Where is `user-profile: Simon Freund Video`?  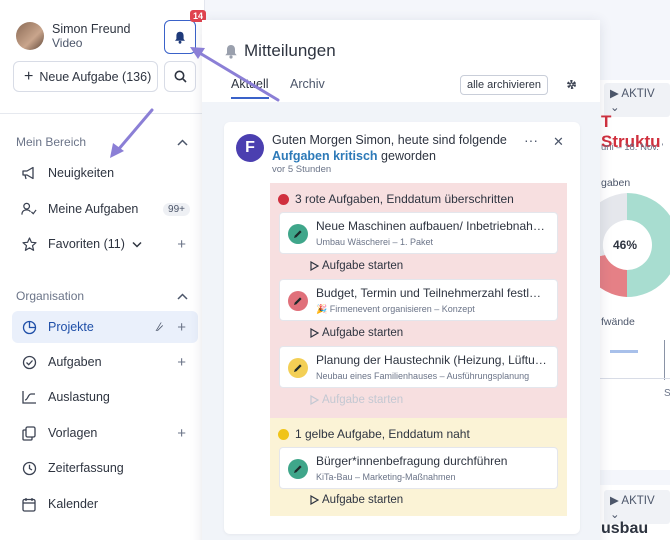
user-profile: Simon Freund Video is located at coordinates (73, 36).